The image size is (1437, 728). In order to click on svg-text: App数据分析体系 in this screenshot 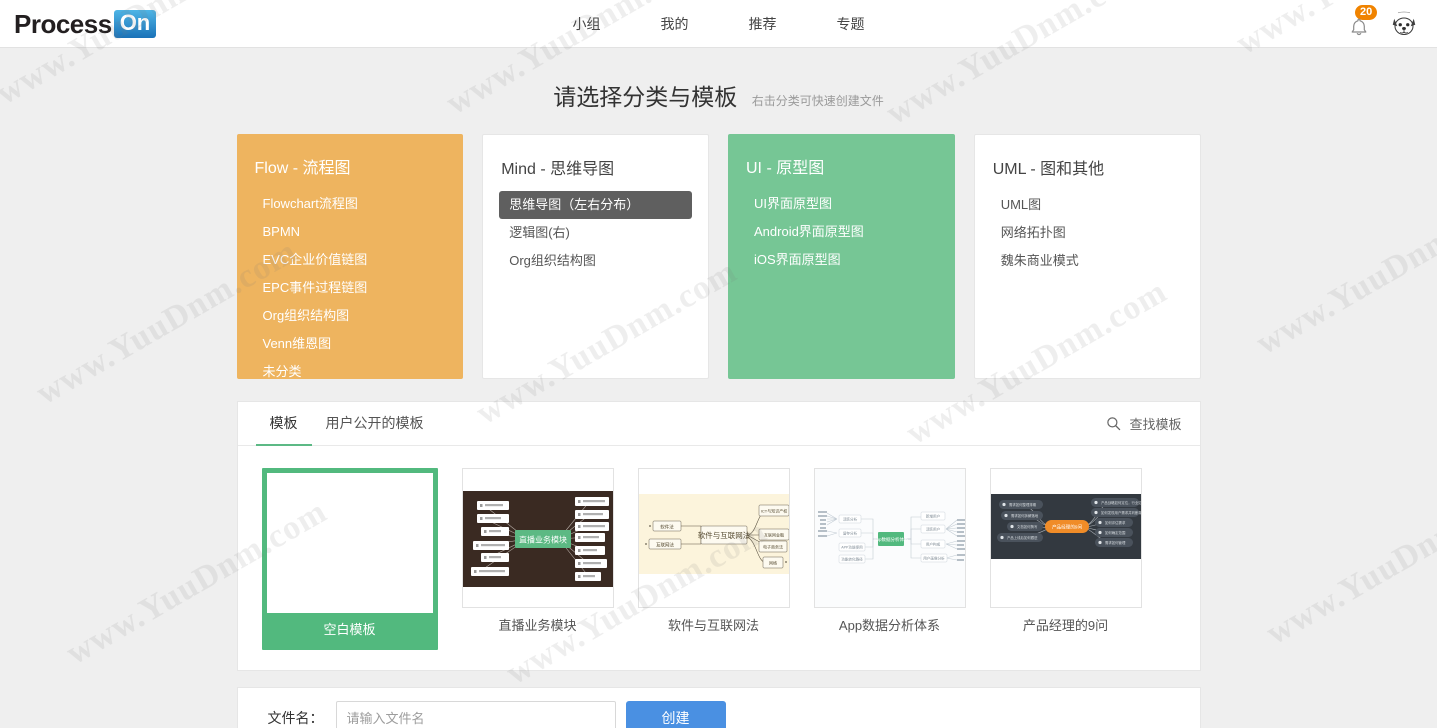, I will do `click(891, 539)`.